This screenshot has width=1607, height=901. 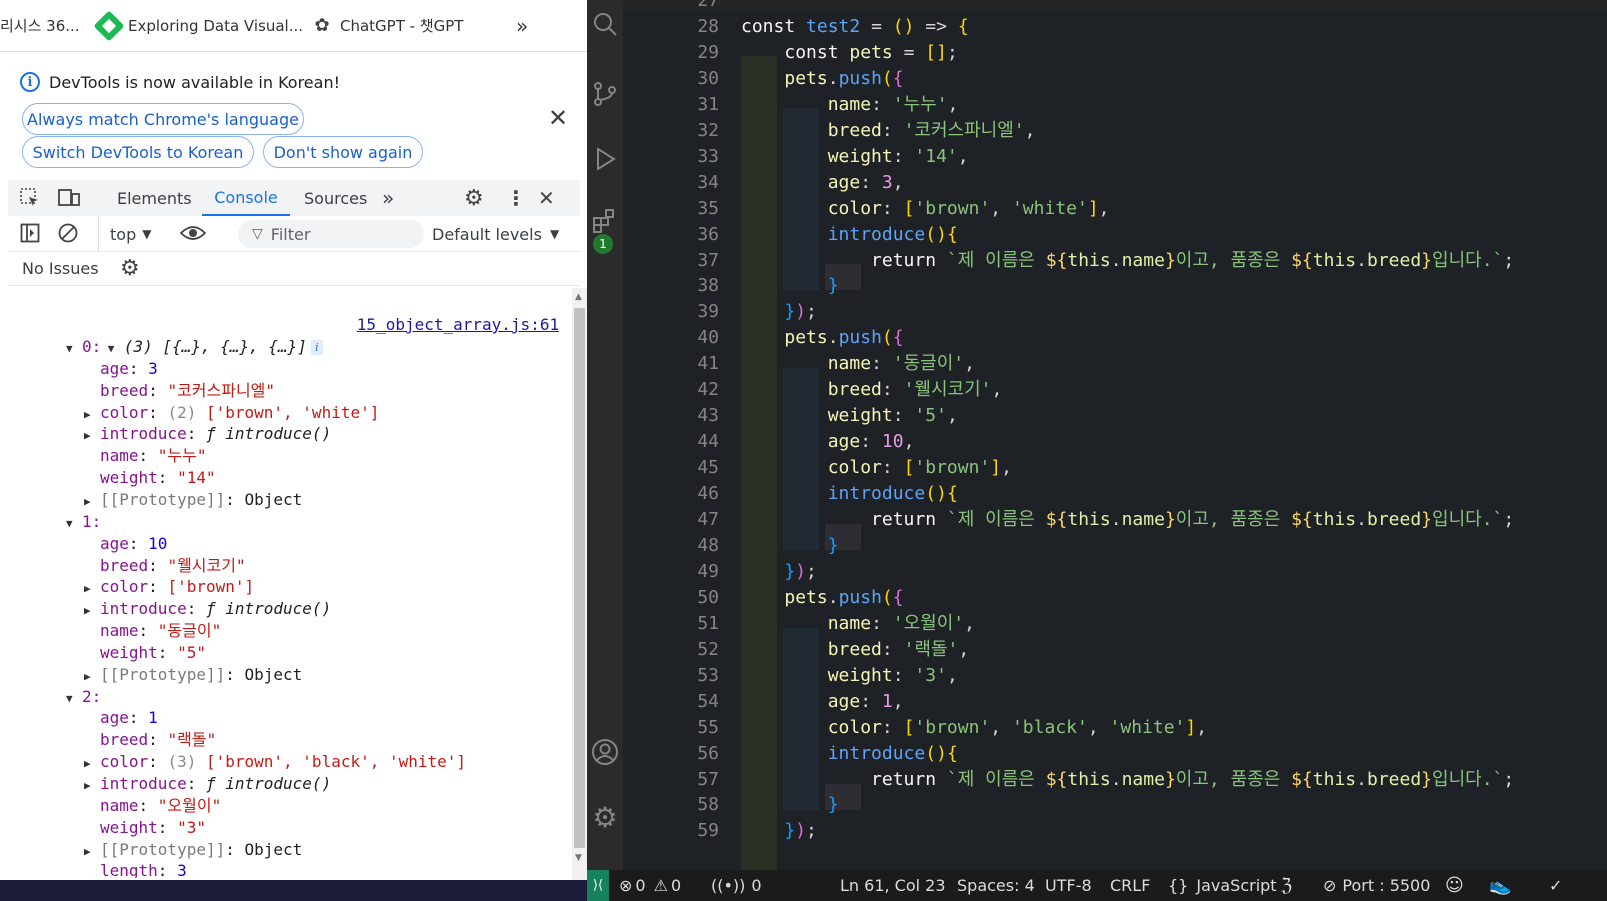 I want to click on code-line: breed: '랙돌',, so click(x=855, y=650).